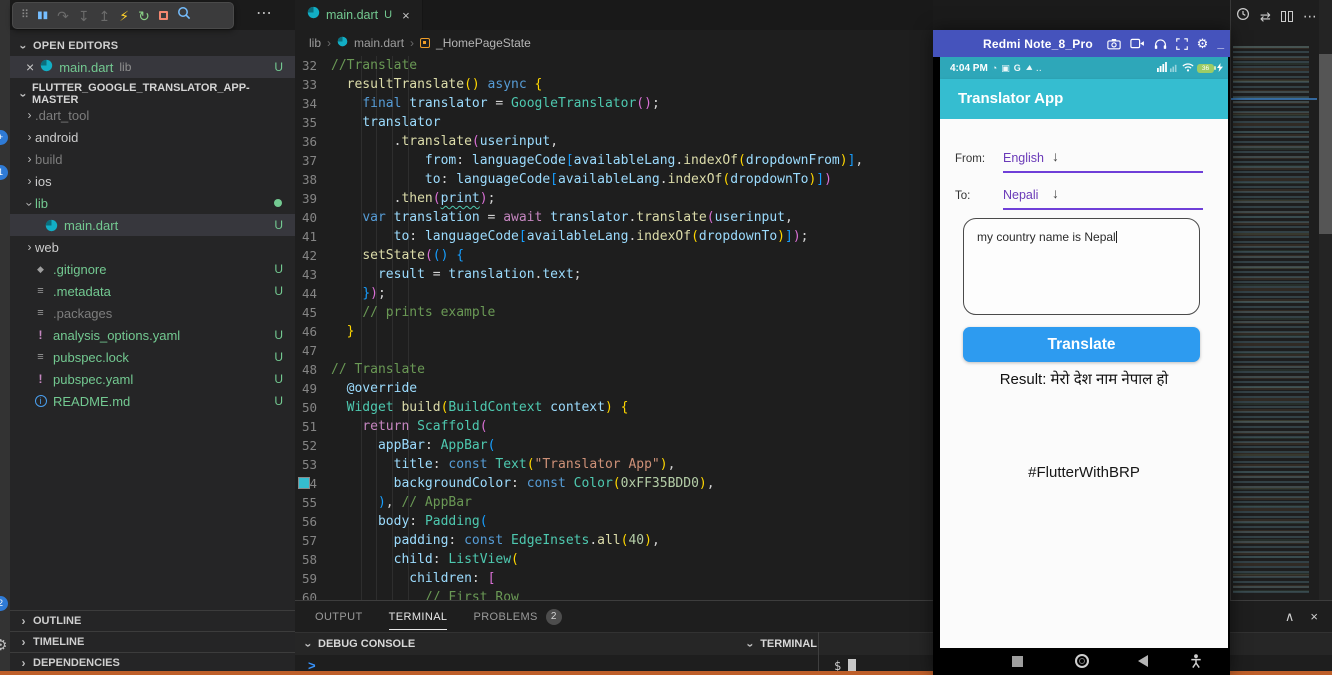 The height and width of the screenshot is (675, 1332). What do you see at coordinates (614, 594) in the screenshot?
I see `code-line: 60 // First Row` at bounding box center [614, 594].